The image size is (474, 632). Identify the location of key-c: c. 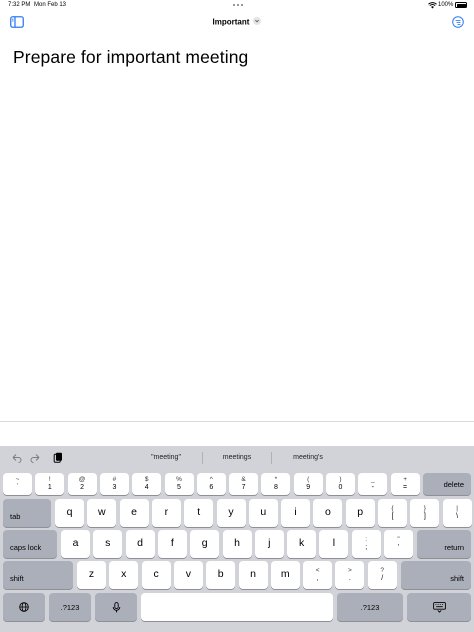
(156, 575).